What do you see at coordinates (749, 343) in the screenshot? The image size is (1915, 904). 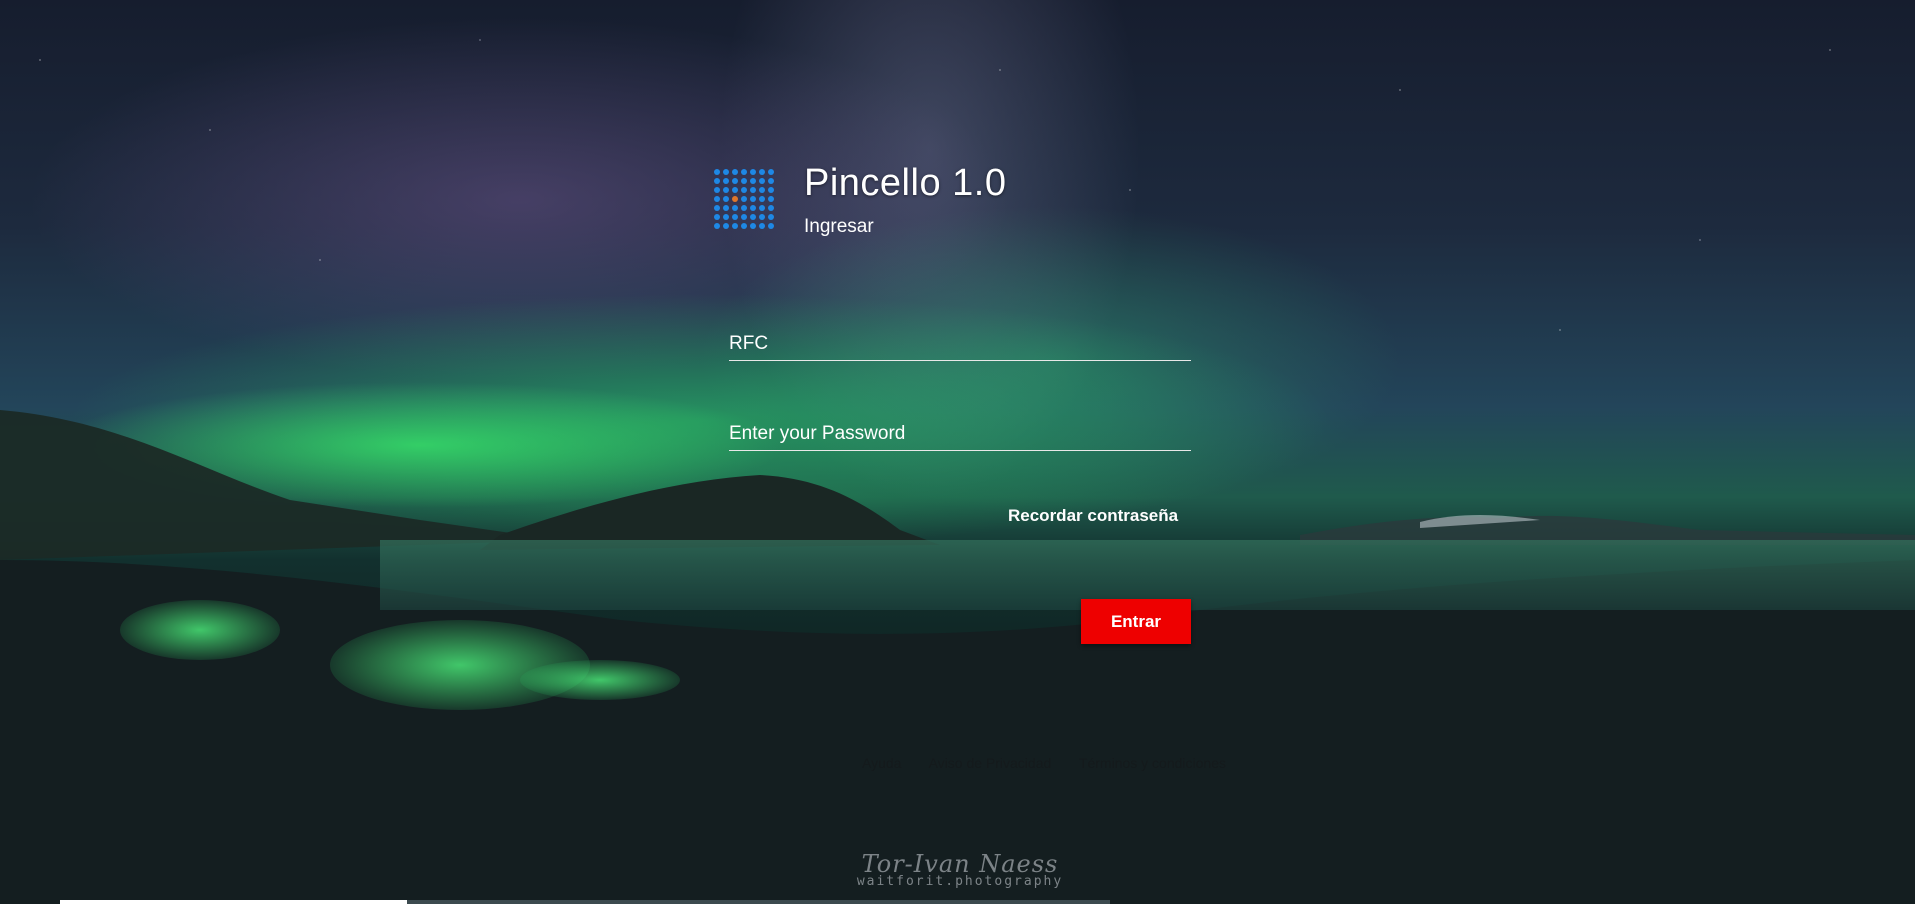 I see `rfc-placeholder: RFC` at bounding box center [749, 343].